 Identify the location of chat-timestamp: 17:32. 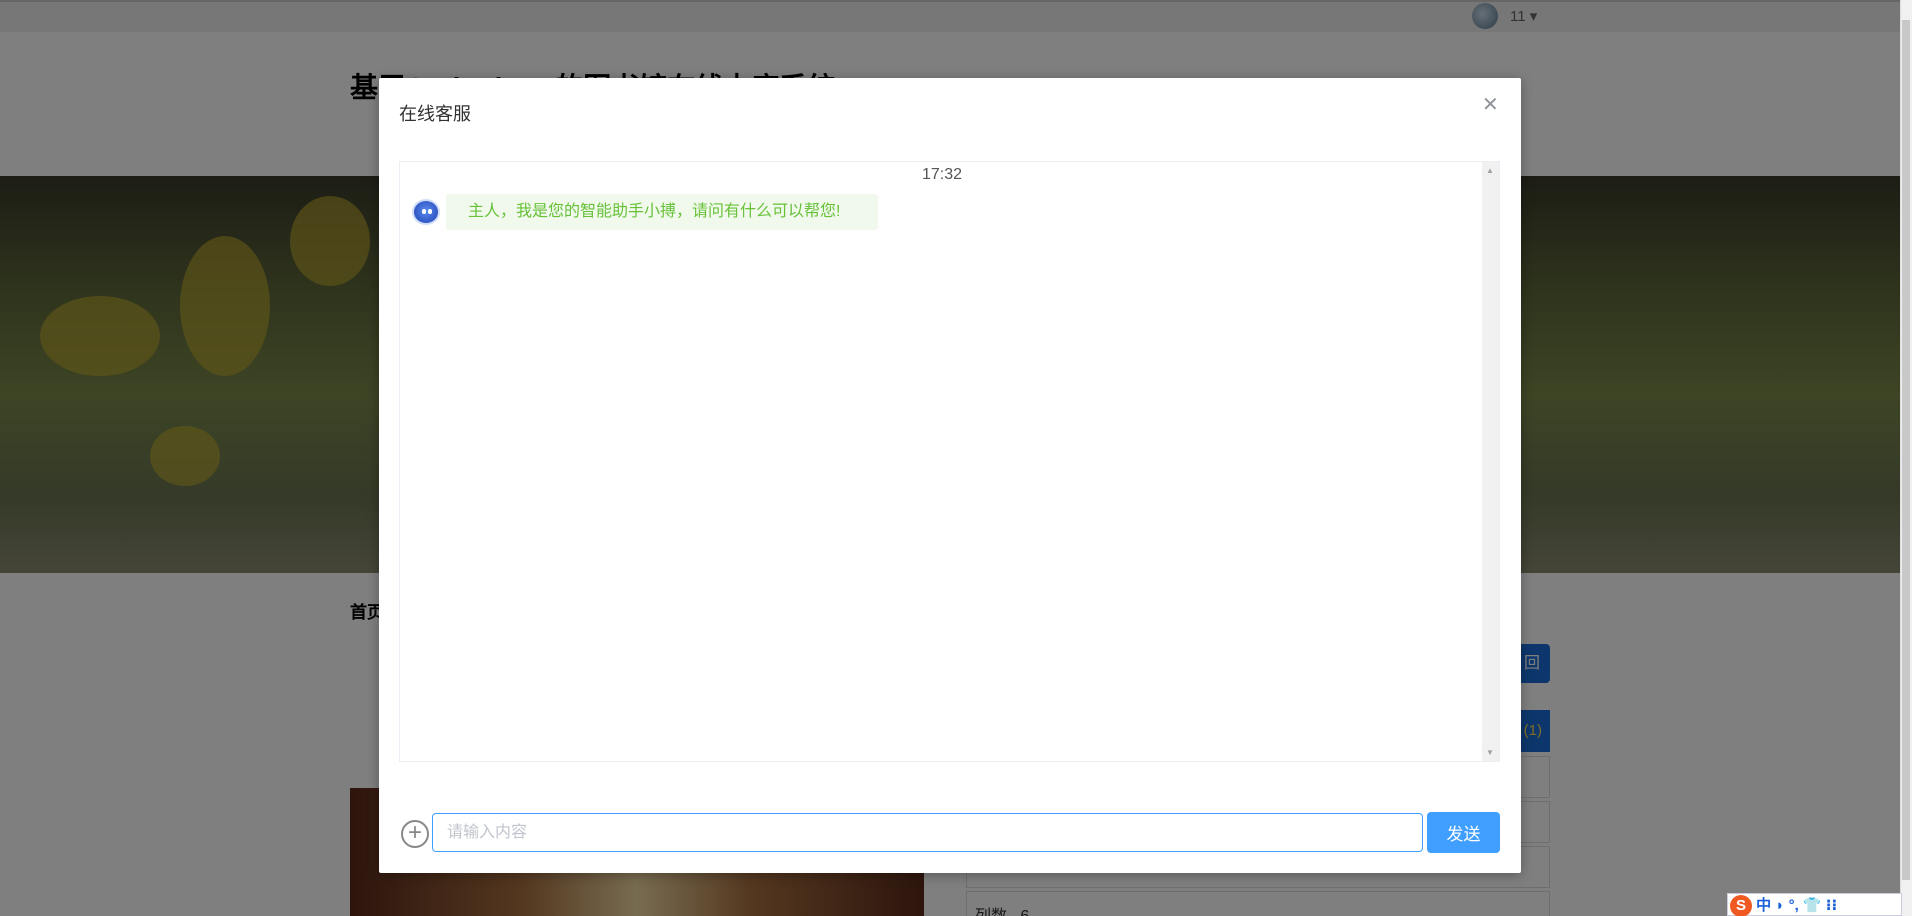
(942, 174).